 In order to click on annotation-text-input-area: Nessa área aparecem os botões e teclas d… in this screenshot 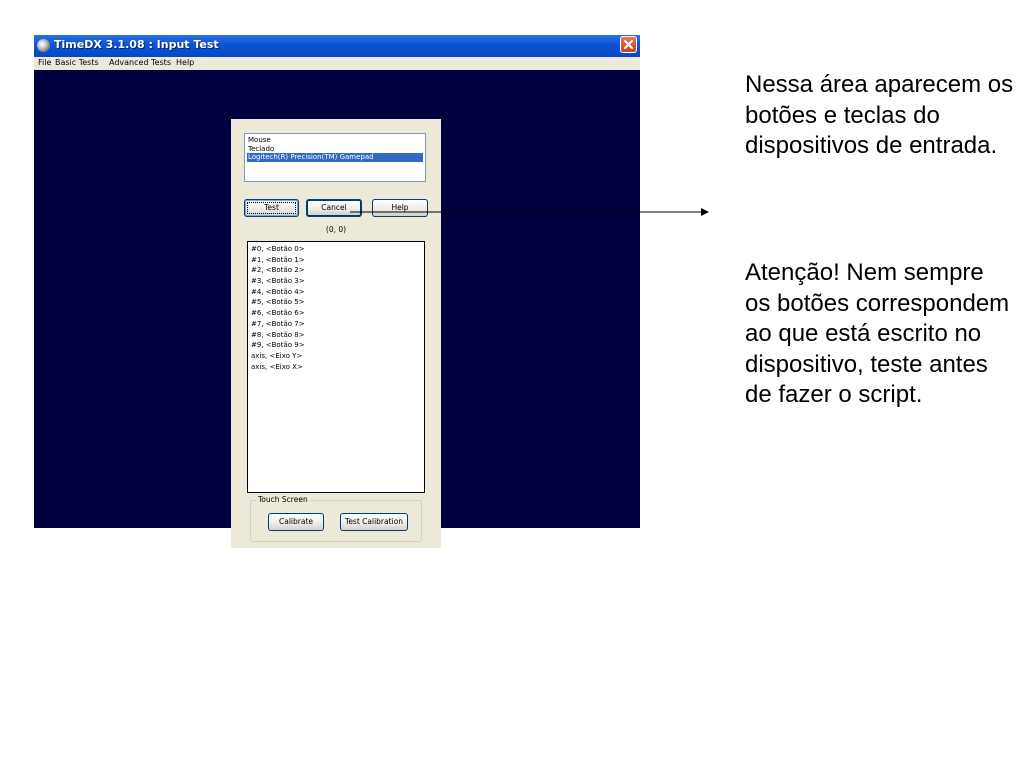, I will do `click(879, 115)`.